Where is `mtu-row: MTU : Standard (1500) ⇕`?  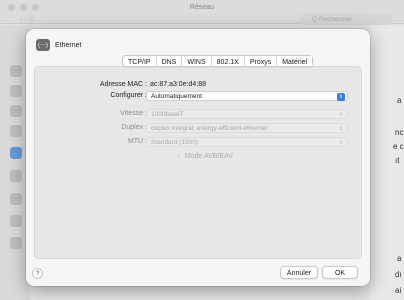
mtu-row: MTU : Standard (1500) ⇕ is located at coordinates (198, 142).